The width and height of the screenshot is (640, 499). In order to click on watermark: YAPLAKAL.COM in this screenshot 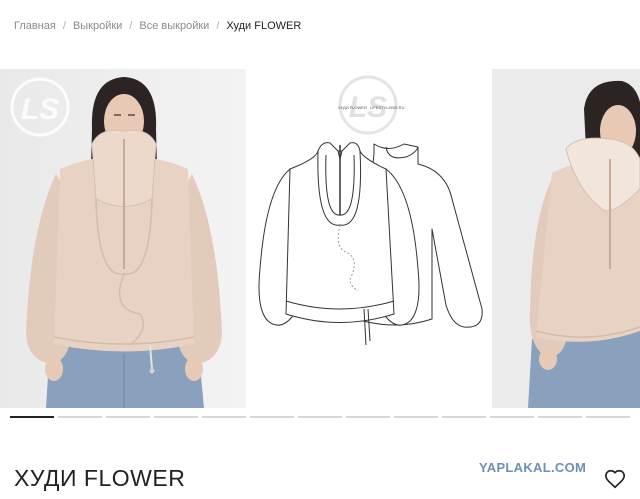, I will do `click(533, 467)`.